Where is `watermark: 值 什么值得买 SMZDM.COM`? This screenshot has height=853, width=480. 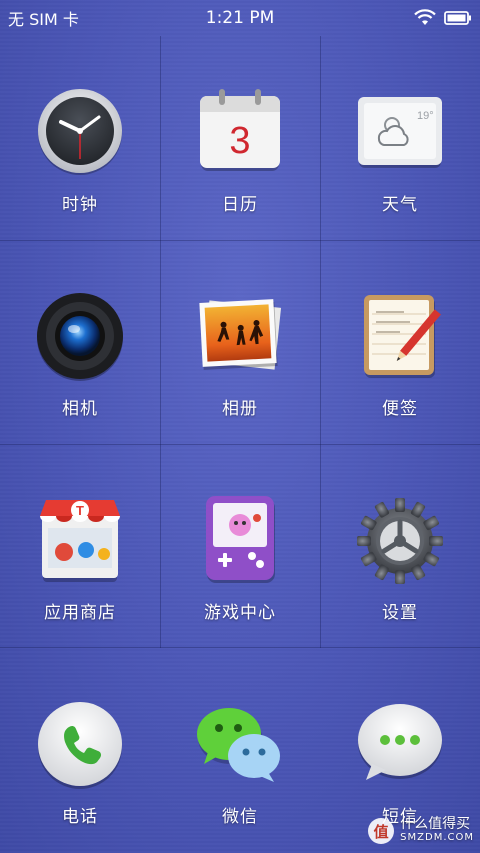
watermark: 值 什么值得买 SMZDM.COM is located at coordinates (421, 831).